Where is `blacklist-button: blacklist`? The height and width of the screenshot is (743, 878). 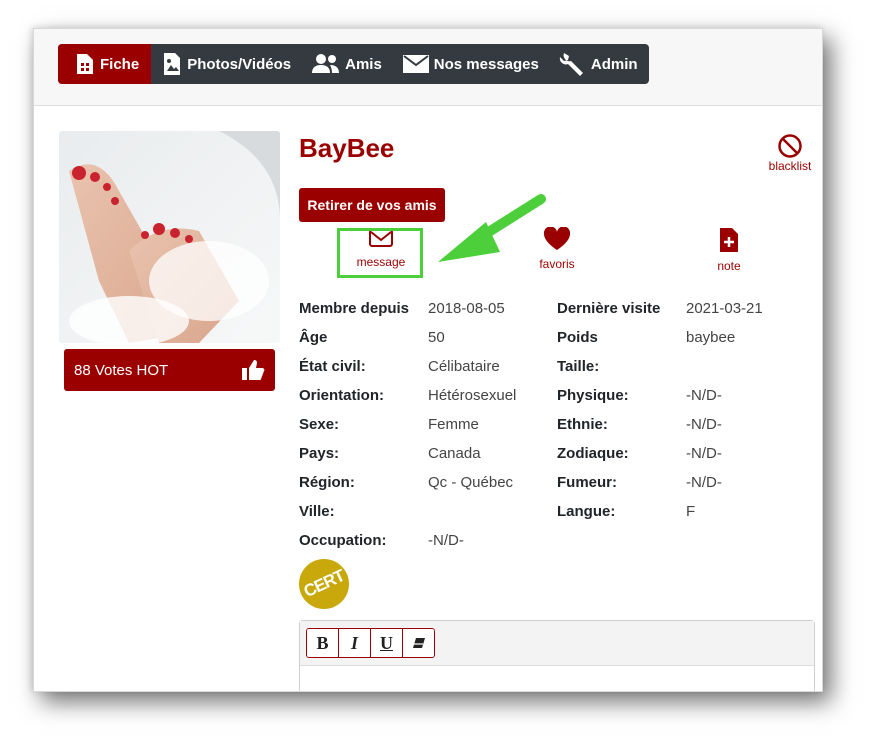 blacklist-button: blacklist is located at coordinates (790, 153).